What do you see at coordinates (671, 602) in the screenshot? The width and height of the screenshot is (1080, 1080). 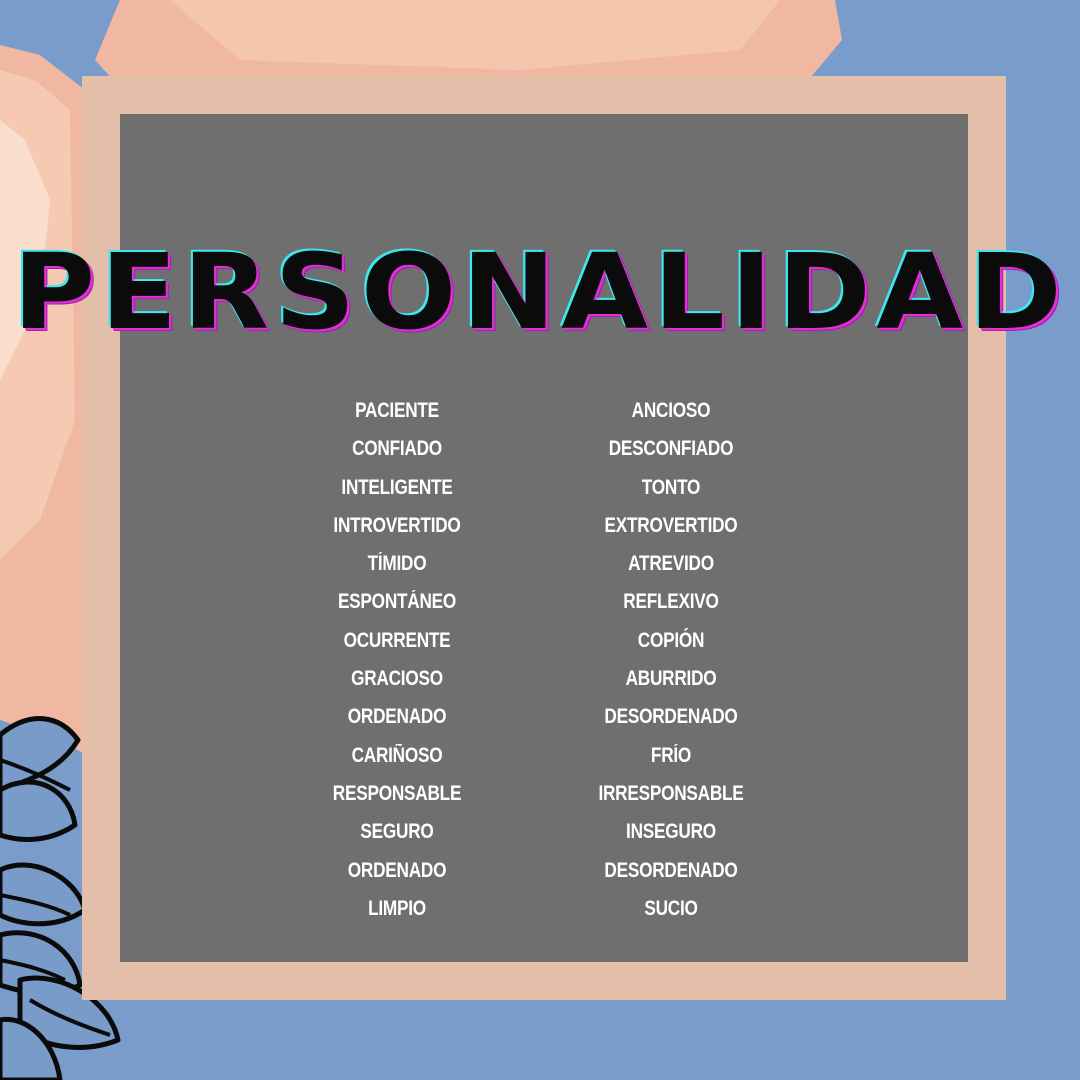 I see `list-item: REFLEXIVO` at bounding box center [671, 602].